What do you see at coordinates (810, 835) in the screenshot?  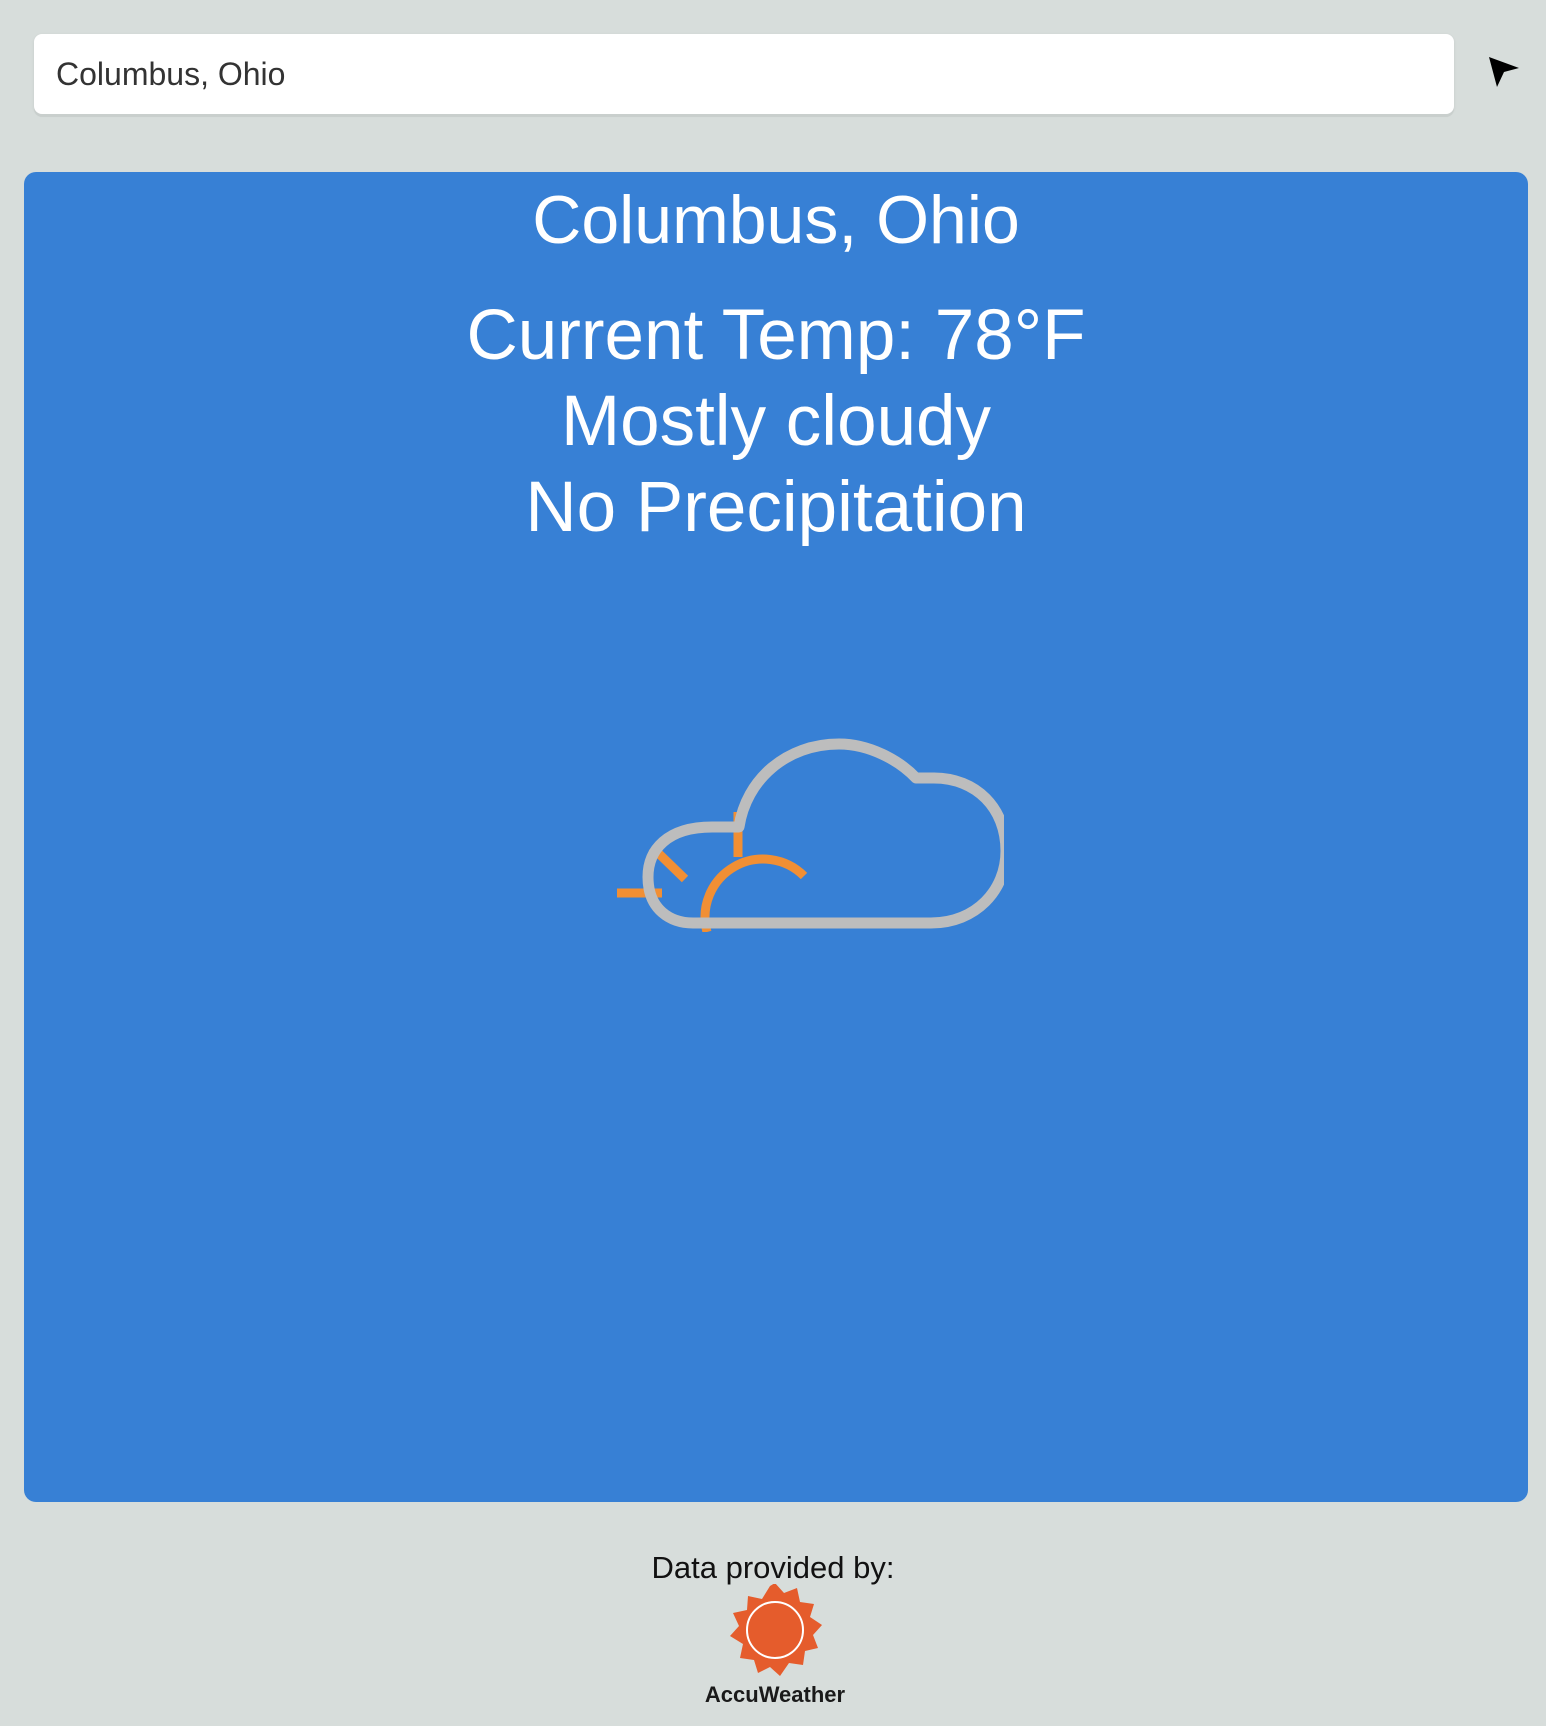 I see `partly-cloudy-icon` at bounding box center [810, 835].